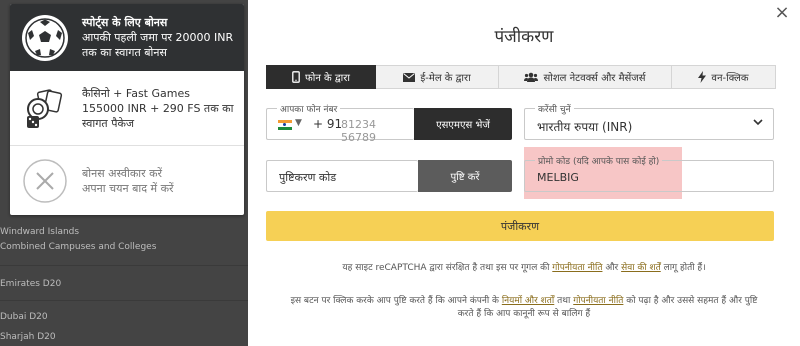  Describe the element at coordinates (40, 232) in the screenshot. I see `bg-list-item: Windward Islands` at that location.